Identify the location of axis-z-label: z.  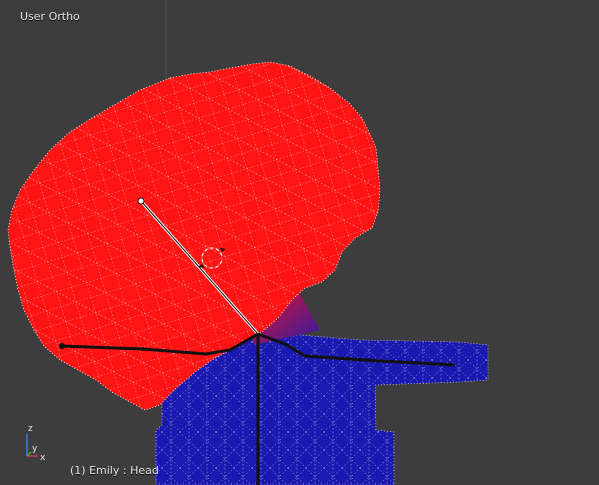
(30, 429).